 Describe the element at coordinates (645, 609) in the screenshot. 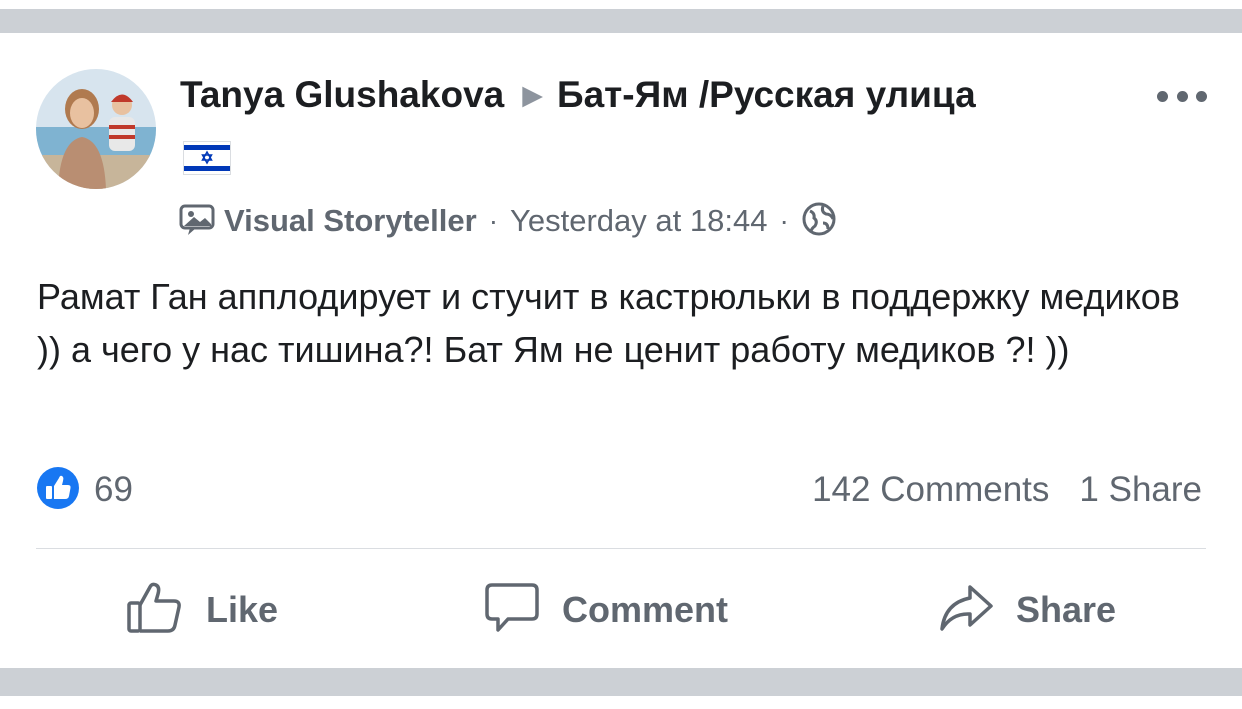

I see `comment-label: Comment` at that location.